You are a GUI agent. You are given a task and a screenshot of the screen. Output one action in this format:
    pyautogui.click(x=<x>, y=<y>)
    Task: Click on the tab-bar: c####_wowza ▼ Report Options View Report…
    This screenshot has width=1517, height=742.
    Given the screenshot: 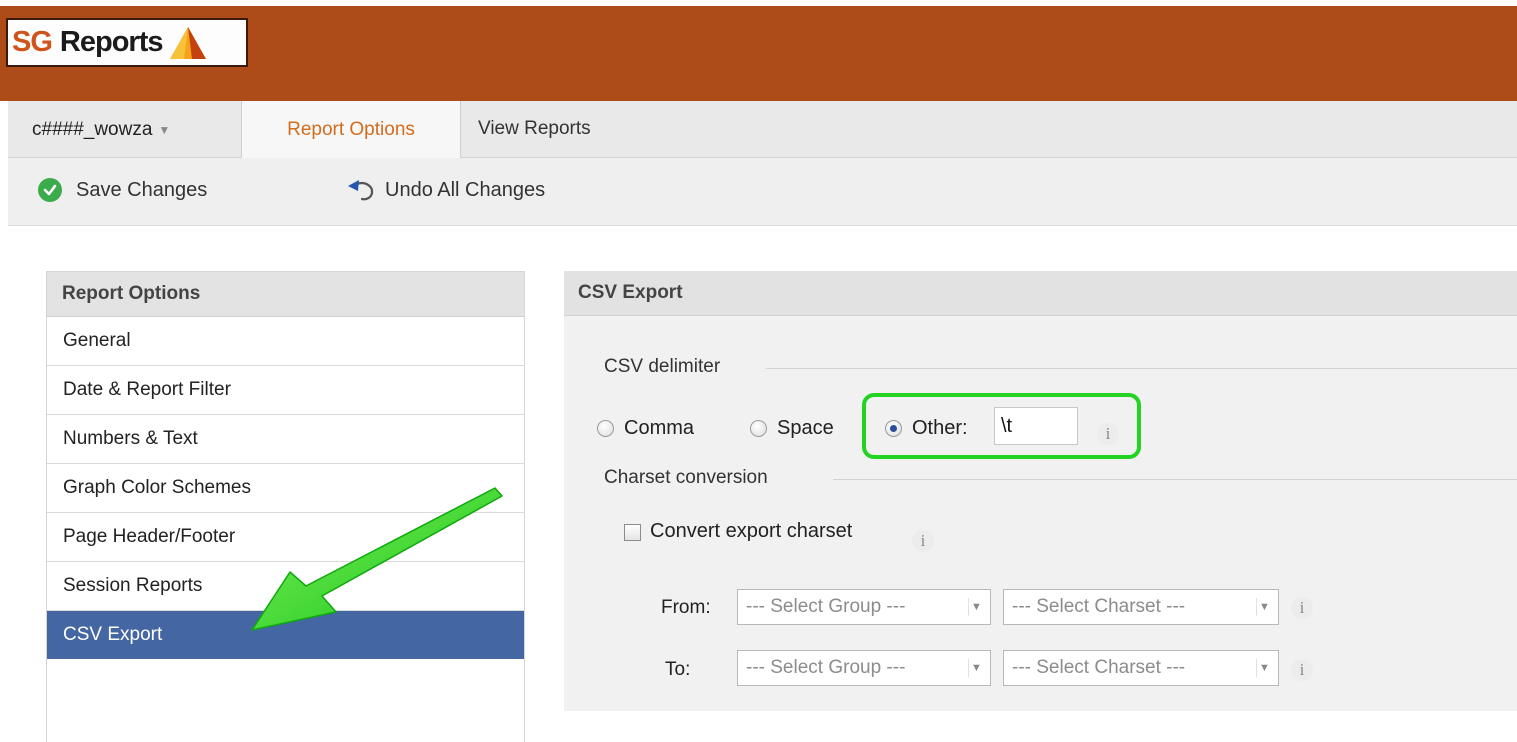 What is the action you would take?
    pyautogui.click(x=762, y=130)
    